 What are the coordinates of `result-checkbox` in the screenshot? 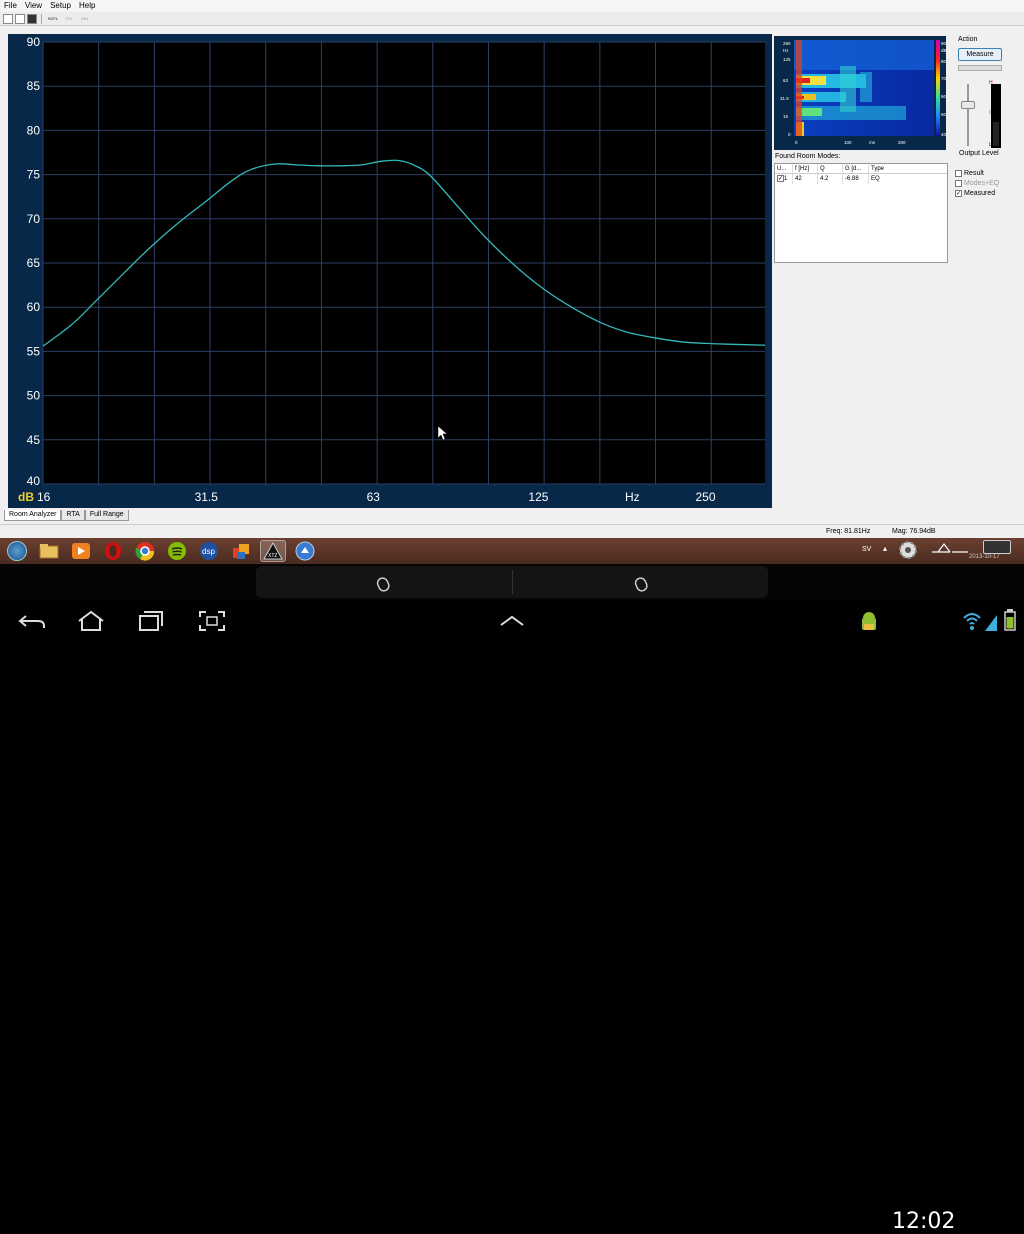 It's located at (958, 173).